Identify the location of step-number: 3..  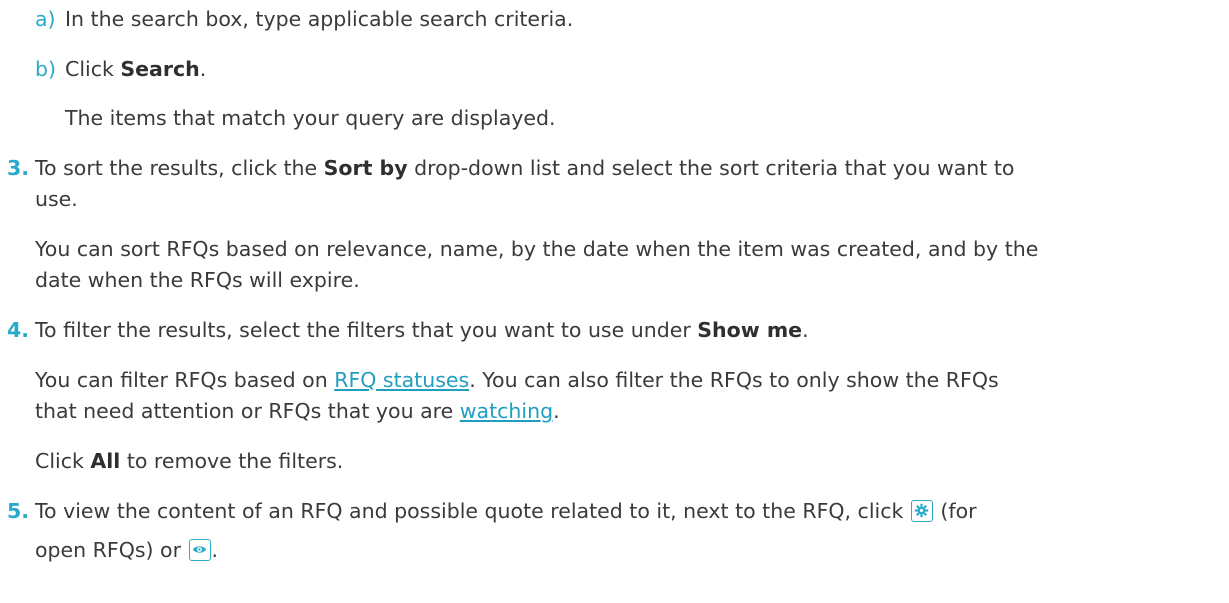
(18, 168).